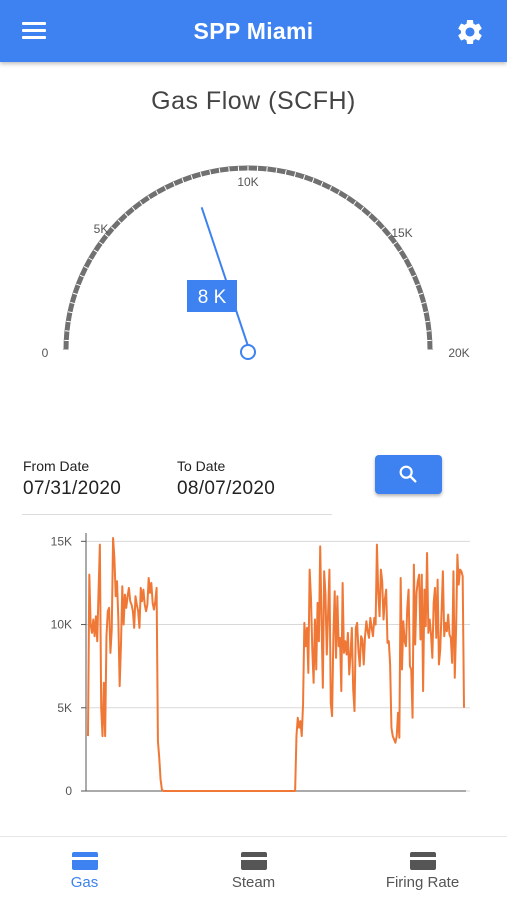 Image resolution: width=507 pixels, height=900 pixels. I want to click on app-bar: SPP Miami, so click(253, 31).